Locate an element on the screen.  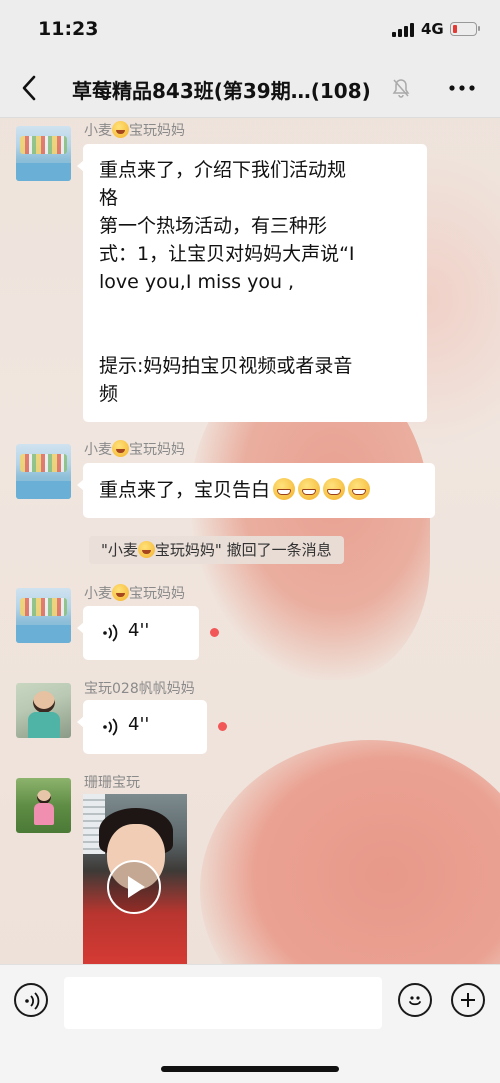
smiley-icon is located at coordinates (415, 1001).